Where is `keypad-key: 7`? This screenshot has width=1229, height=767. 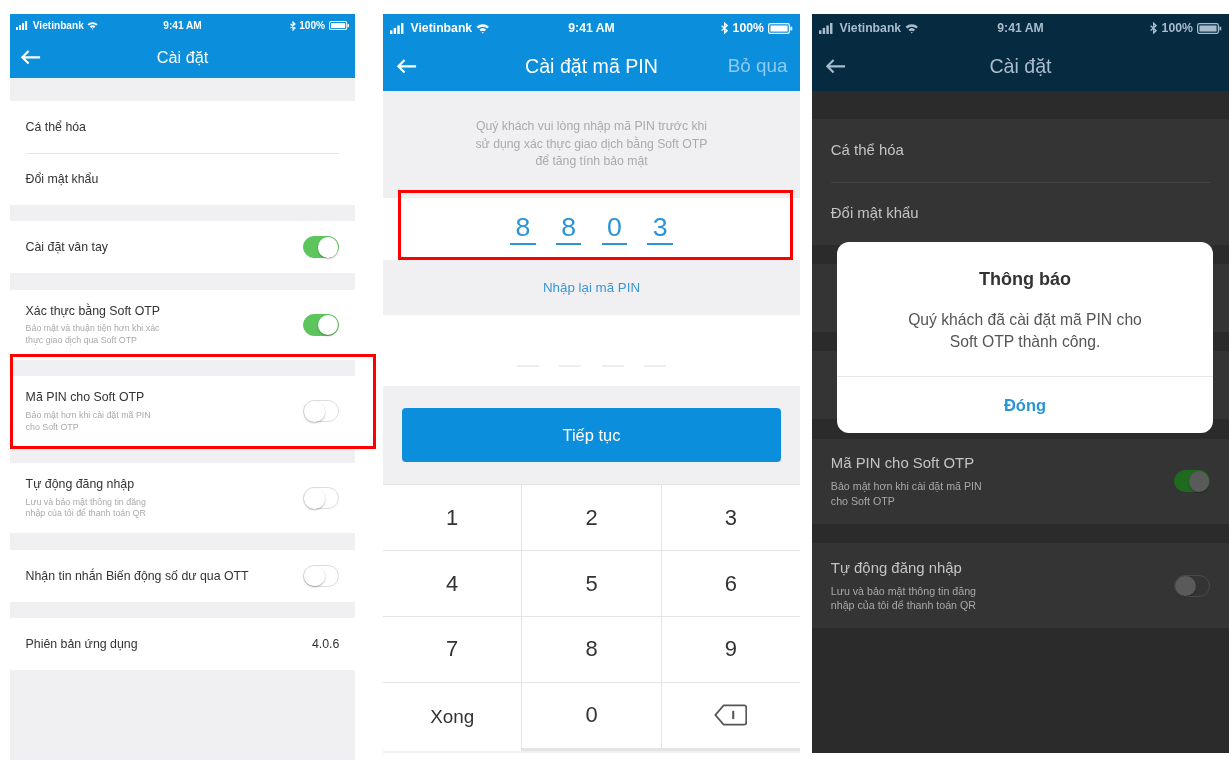
keypad-key: 7 is located at coordinates (452, 649).